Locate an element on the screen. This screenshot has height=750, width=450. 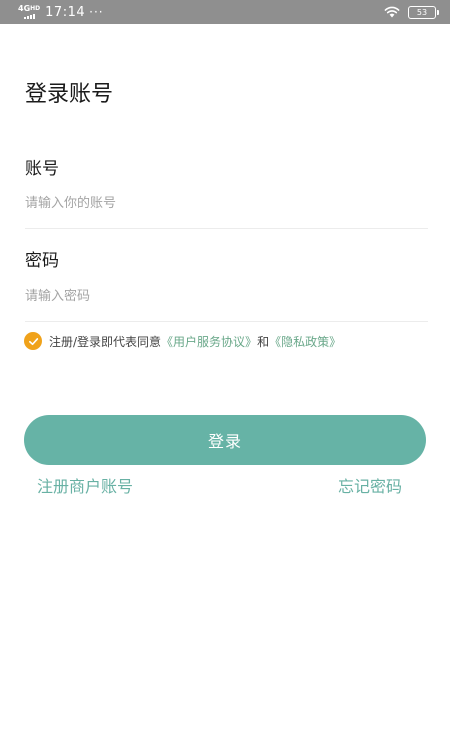
network-indicator: 4GHD is located at coordinates (29, 12).